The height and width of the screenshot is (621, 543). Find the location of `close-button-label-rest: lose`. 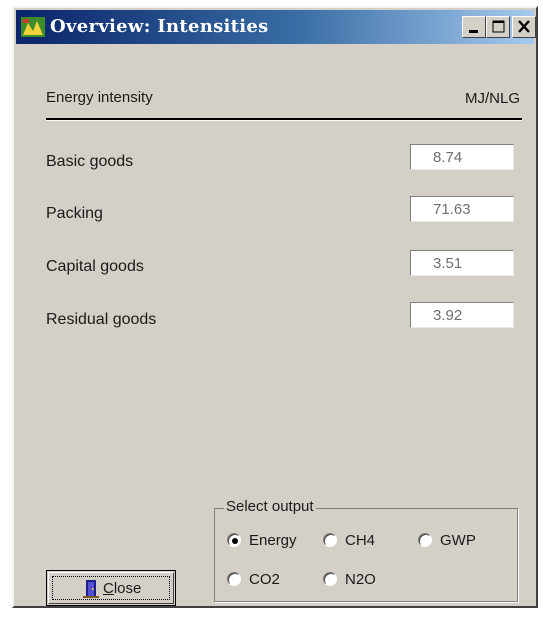

close-button-label-rest: lose is located at coordinates (127, 588).